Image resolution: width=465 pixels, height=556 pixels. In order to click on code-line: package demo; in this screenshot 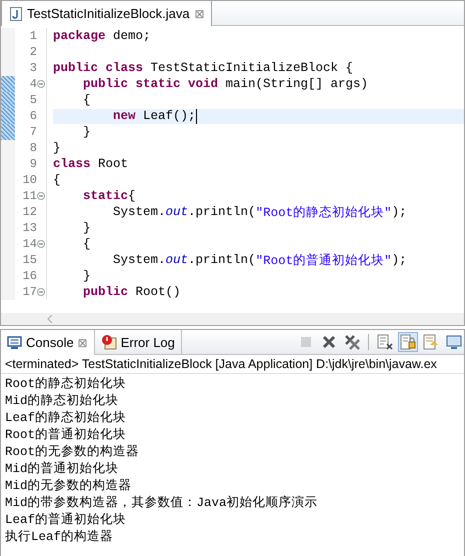, I will do `click(102, 36)`.